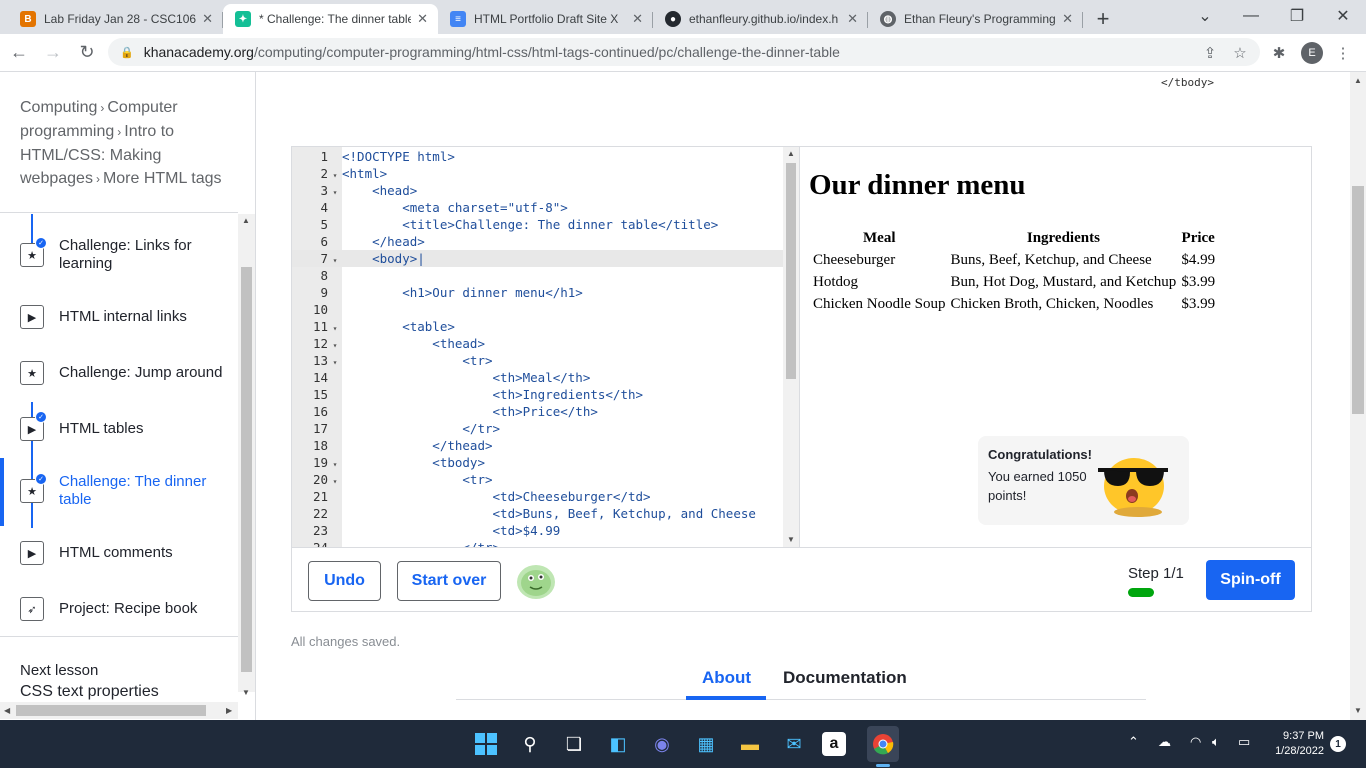 This screenshot has height=768, width=1366. I want to click on extensions-icon: ✱, so click(1279, 53).